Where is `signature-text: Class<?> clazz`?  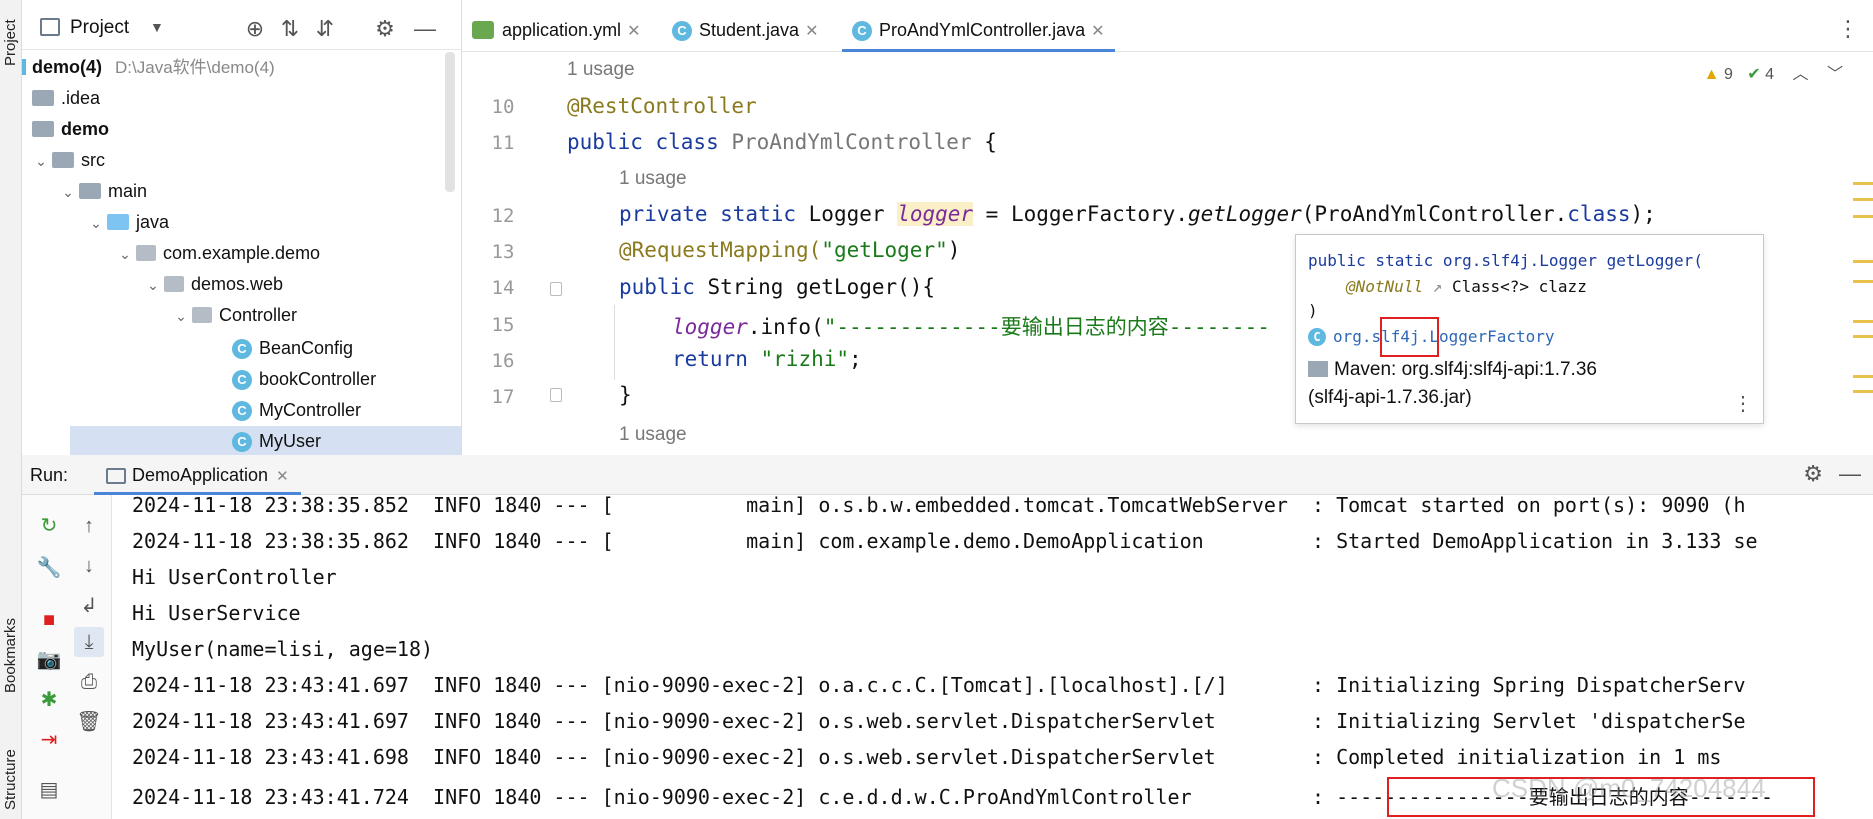 signature-text: Class<?> clazz is located at coordinates (1514, 286).